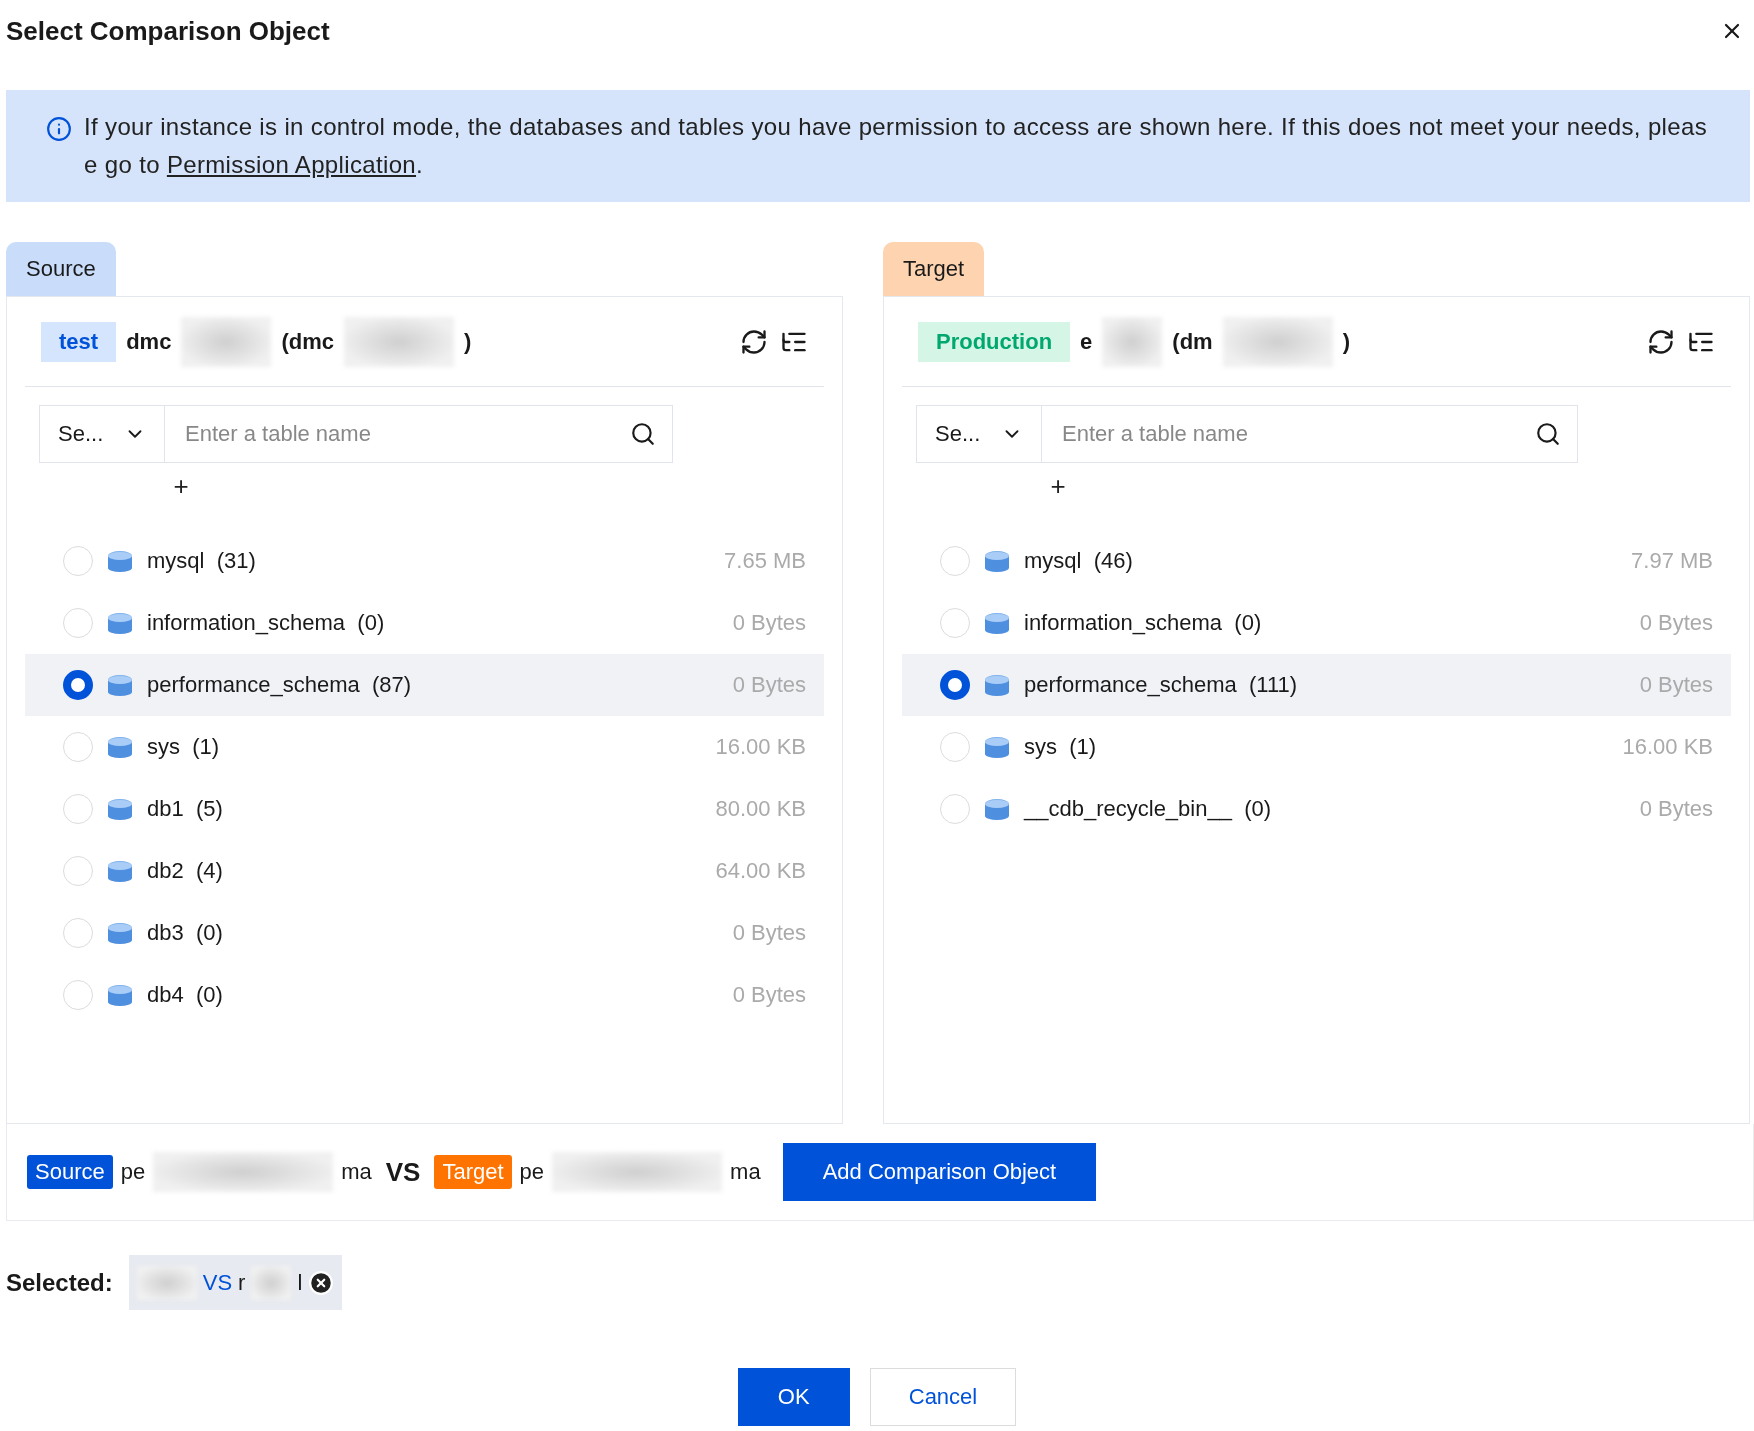 The height and width of the screenshot is (1431, 1754). What do you see at coordinates (1672, 561) in the screenshot?
I see `database-size: 7.97 MB` at bounding box center [1672, 561].